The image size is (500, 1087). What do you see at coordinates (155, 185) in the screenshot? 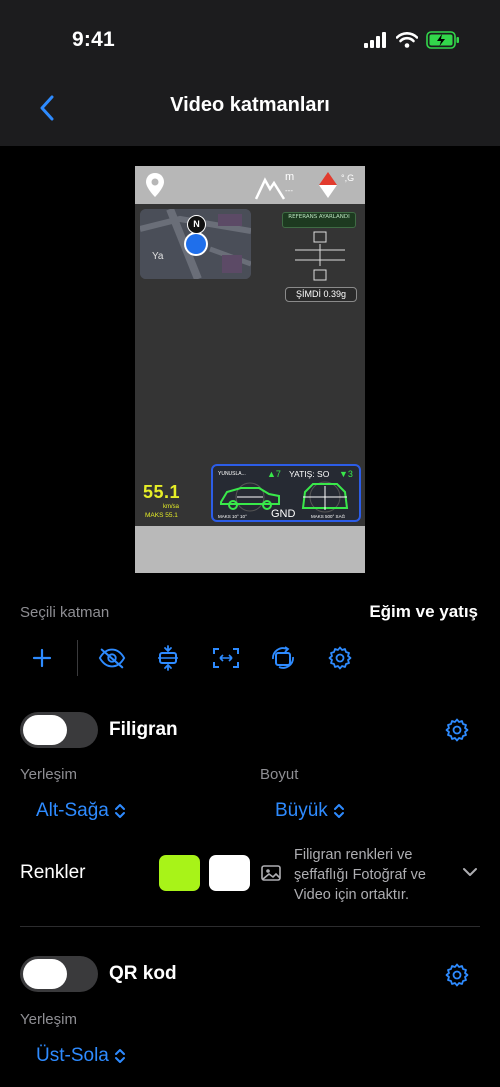
I see `location-pin-icon` at bounding box center [155, 185].